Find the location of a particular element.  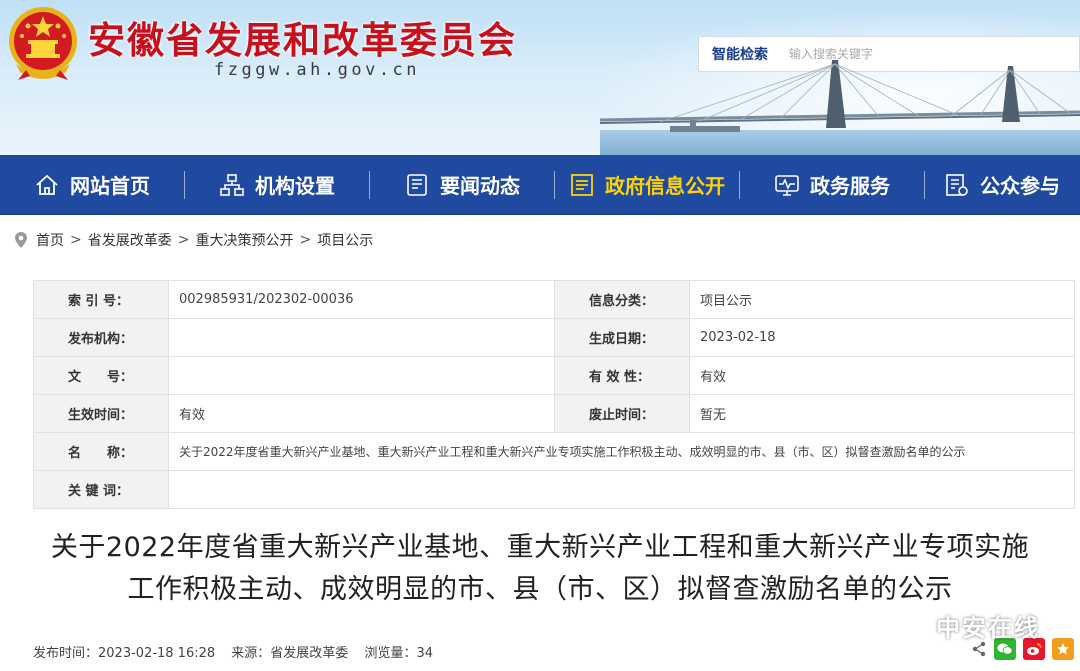

breadcrumb: 首页 > 省发展改革委 > 重大决策预公开 > 项目公示 is located at coordinates (540, 240).